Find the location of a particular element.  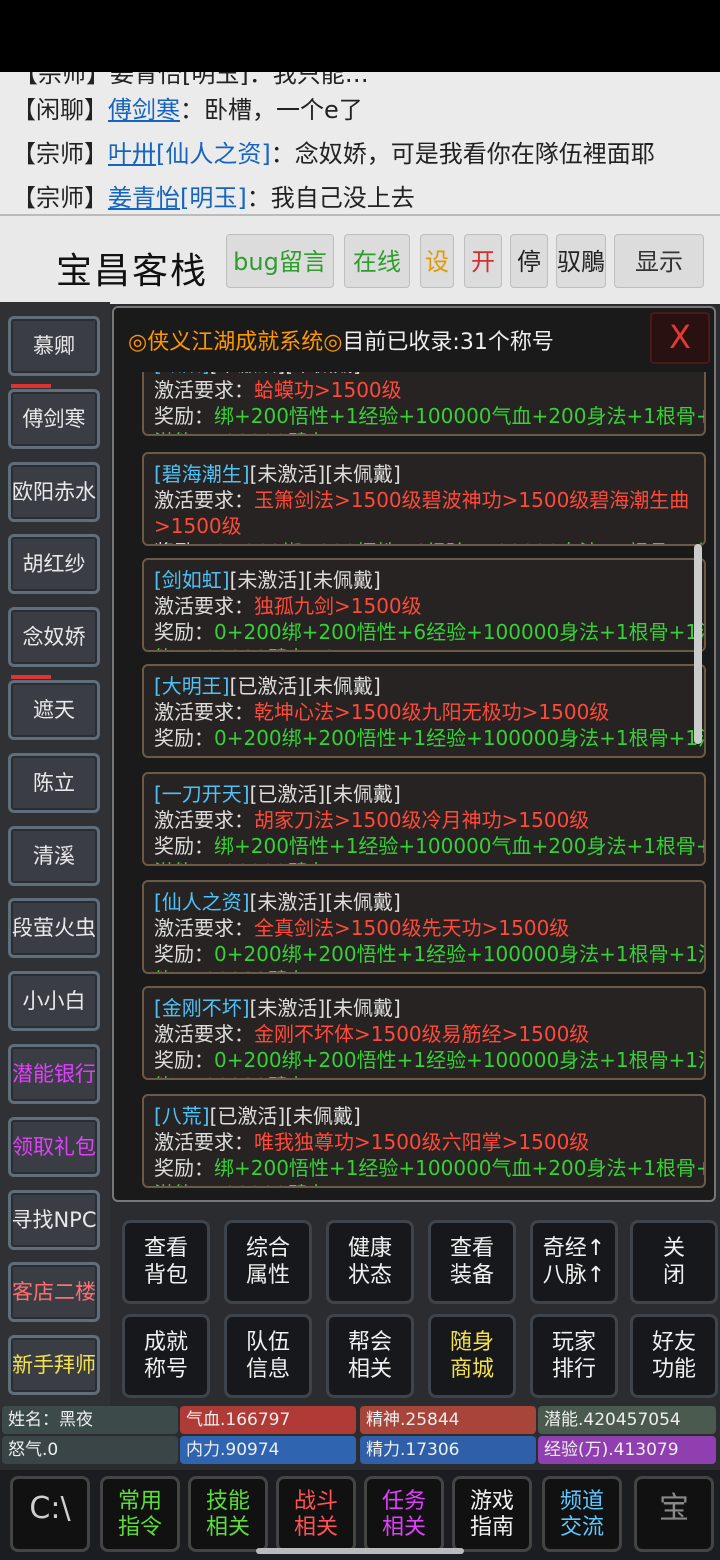

bottom-nav-button: 技能 相关 is located at coordinates (228, 1514).